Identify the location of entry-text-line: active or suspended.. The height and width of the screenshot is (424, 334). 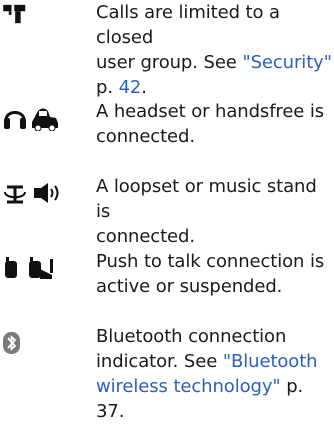
(189, 286).